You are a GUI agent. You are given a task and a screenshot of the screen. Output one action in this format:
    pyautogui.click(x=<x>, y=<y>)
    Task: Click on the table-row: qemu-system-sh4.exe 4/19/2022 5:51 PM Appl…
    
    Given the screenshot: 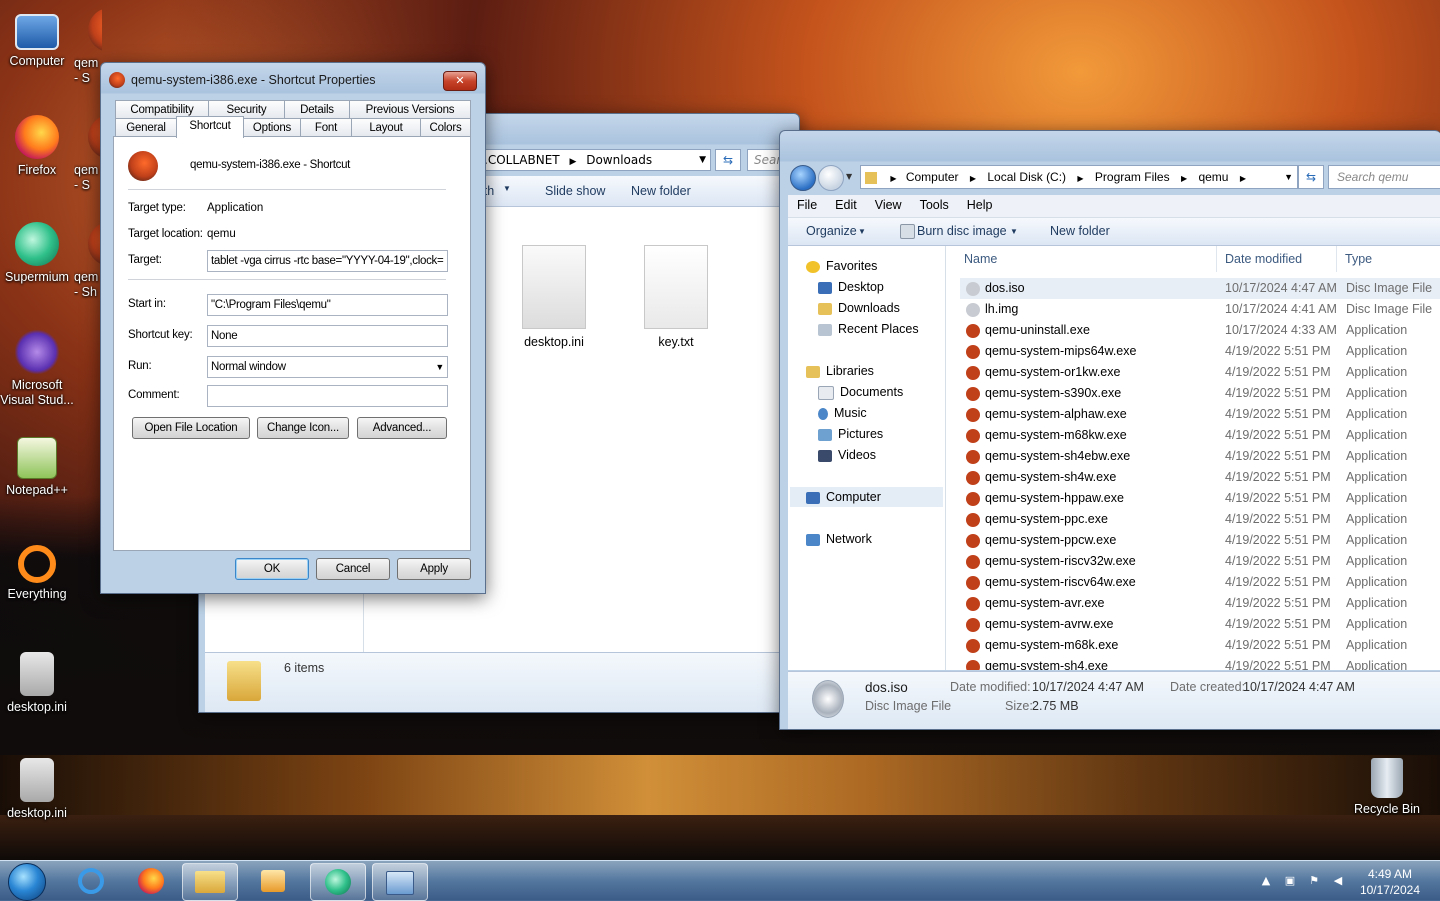 What is the action you would take?
    pyautogui.click(x=1200, y=663)
    